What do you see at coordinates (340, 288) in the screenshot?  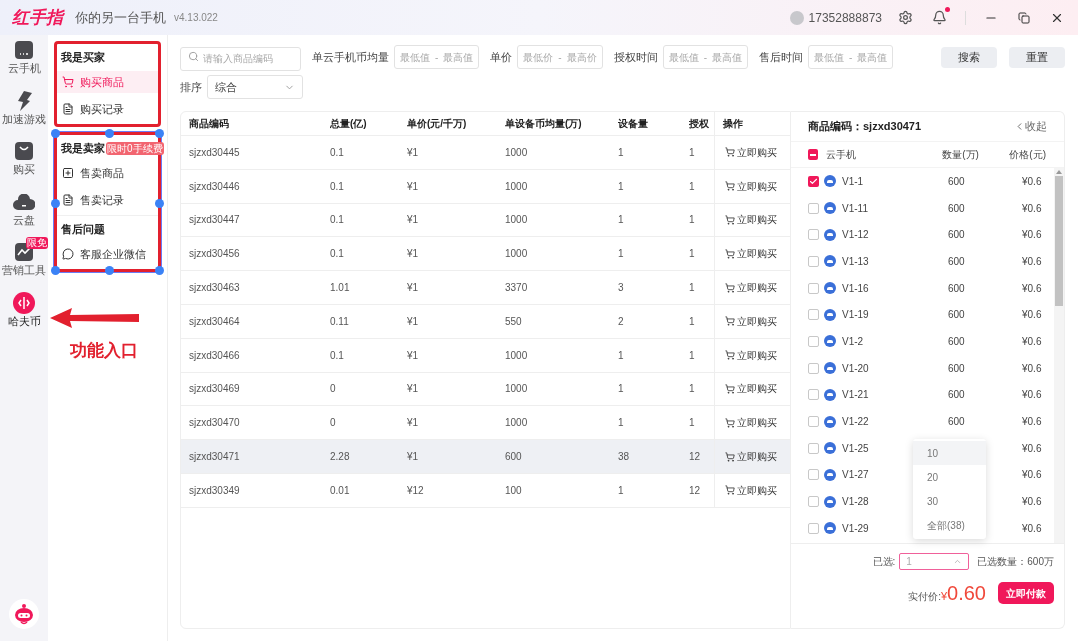 I see `table-cell-text: 1.01` at bounding box center [340, 288].